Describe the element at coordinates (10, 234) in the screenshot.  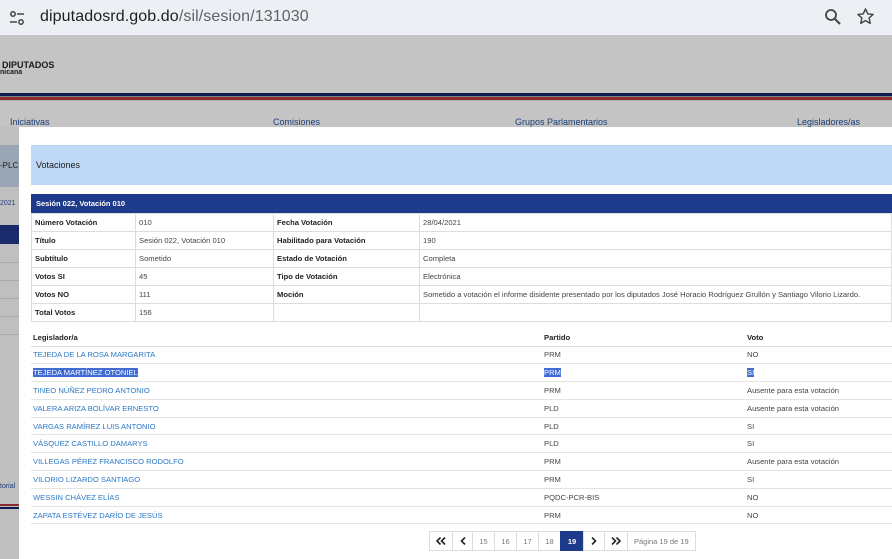
I see `background-bar` at that location.